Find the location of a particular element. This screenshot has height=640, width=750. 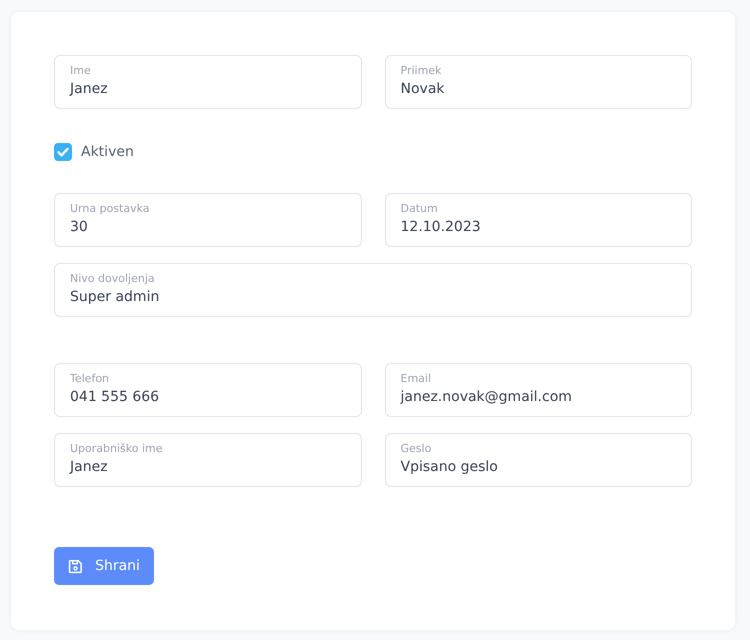

input-field: Priimek Novak is located at coordinates (538, 82).